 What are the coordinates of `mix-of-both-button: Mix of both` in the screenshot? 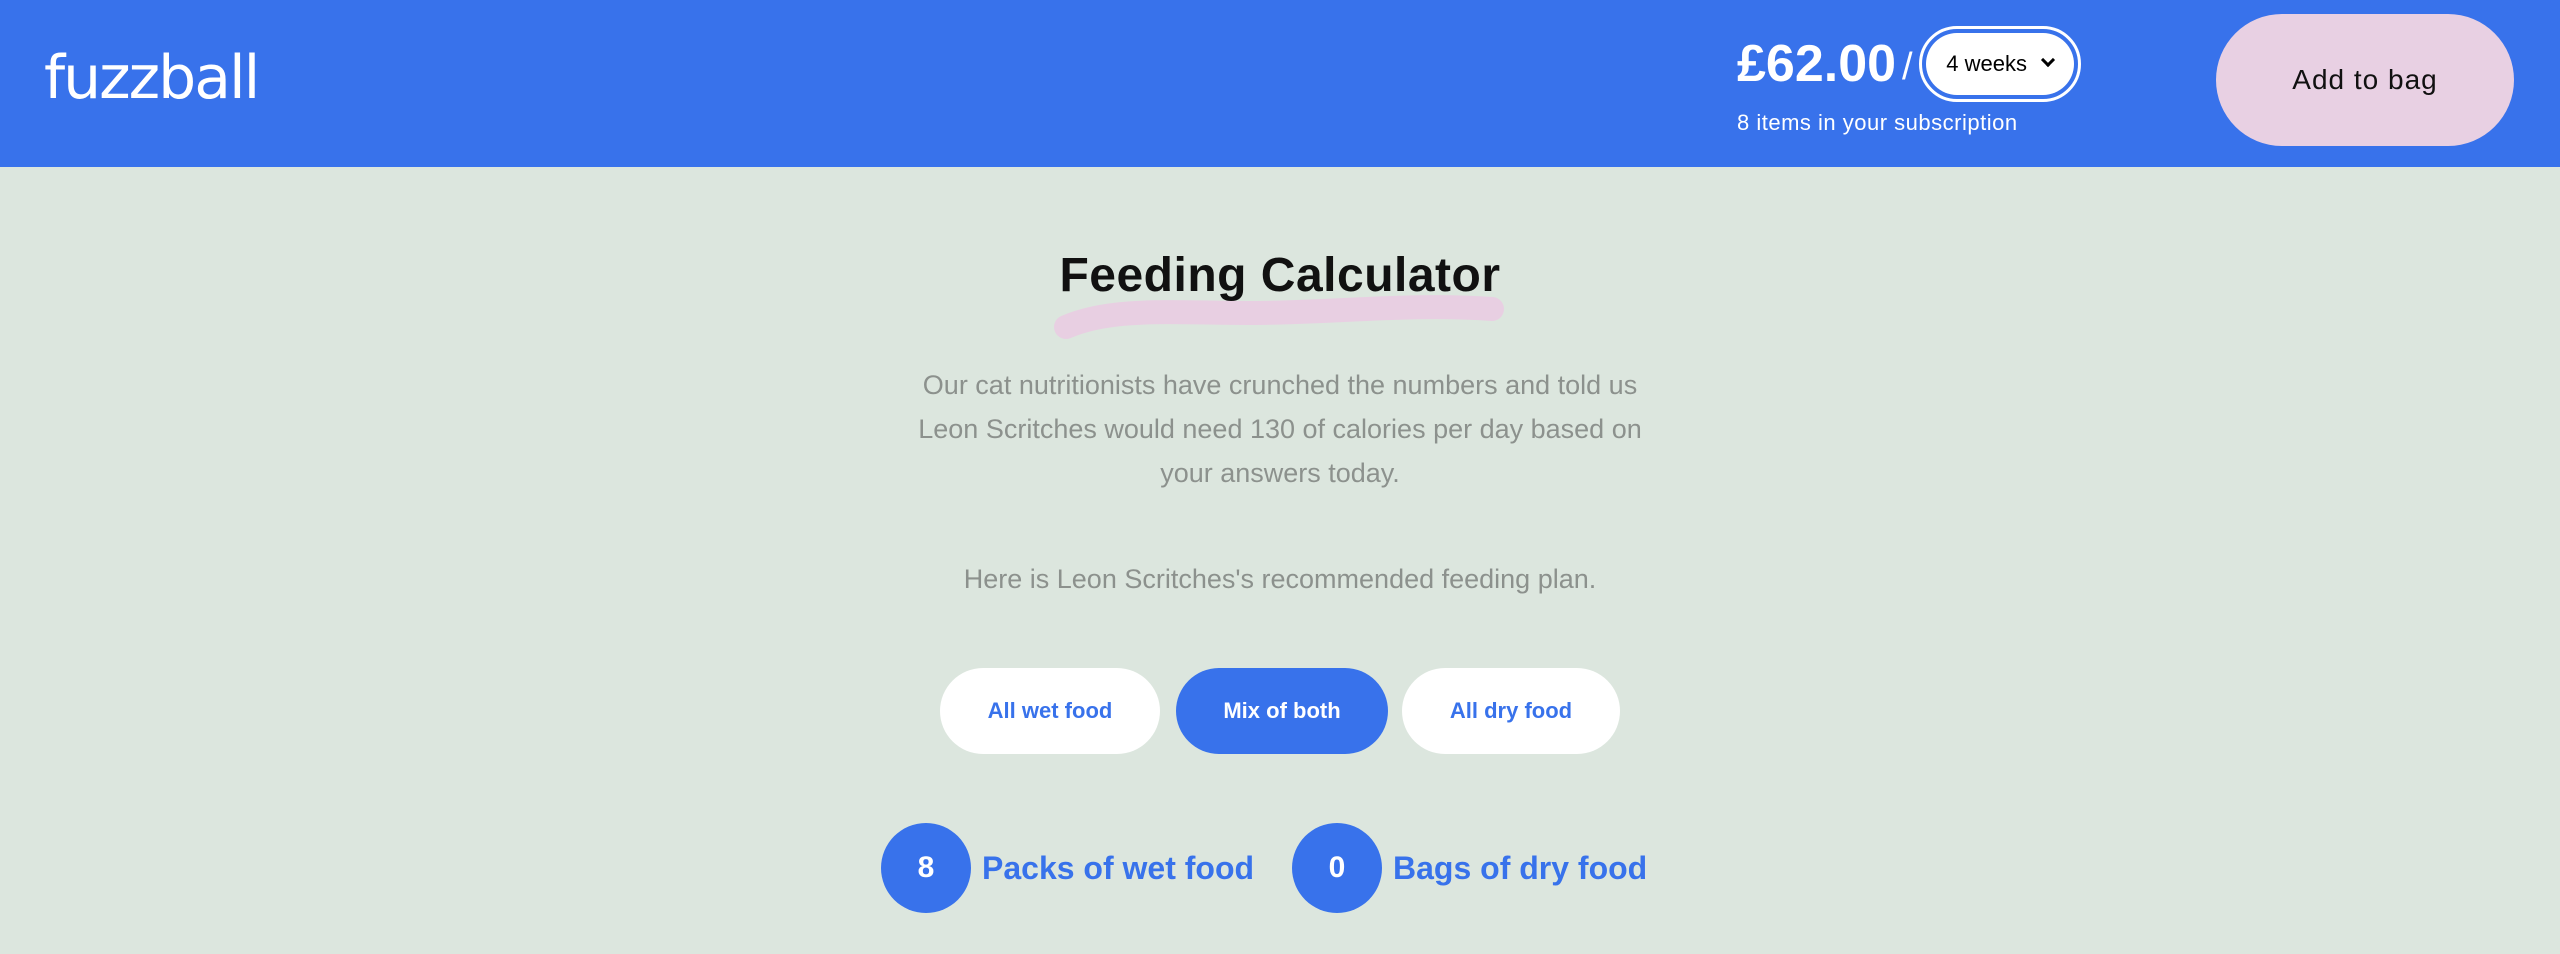 It's located at (1282, 711).